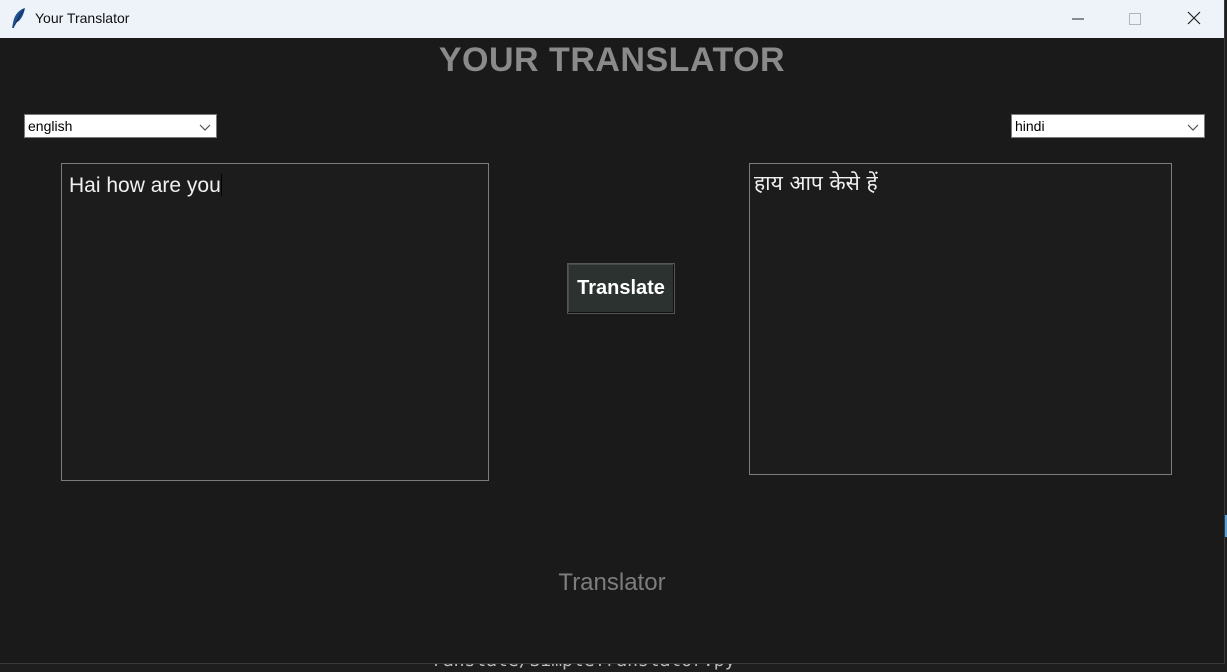 The height and width of the screenshot is (672, 1227). I want to click on close-button, so click(1194, 19).